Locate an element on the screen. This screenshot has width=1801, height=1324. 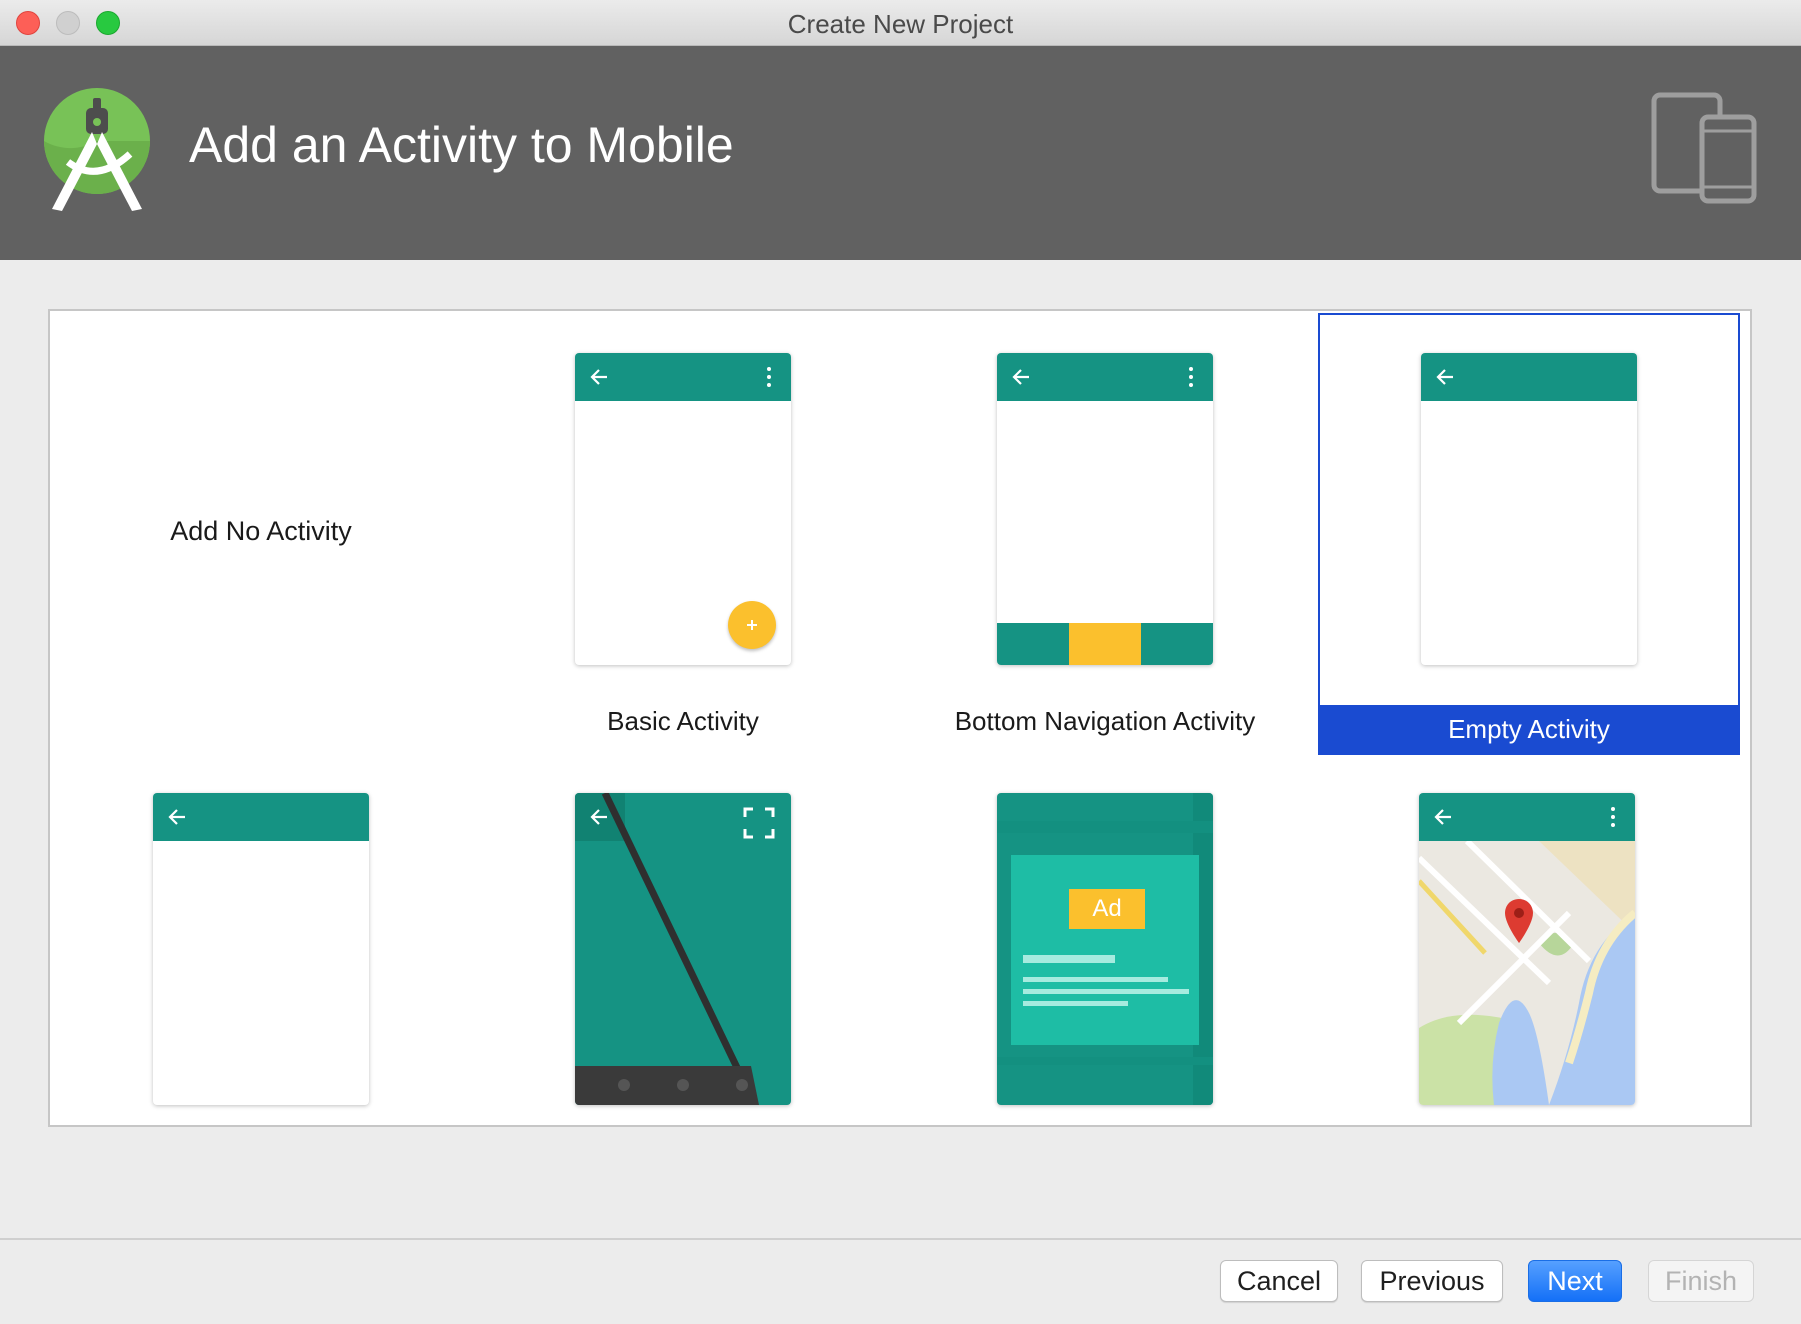
bottom-navigation-bar is located at coordinates (1105, 644).